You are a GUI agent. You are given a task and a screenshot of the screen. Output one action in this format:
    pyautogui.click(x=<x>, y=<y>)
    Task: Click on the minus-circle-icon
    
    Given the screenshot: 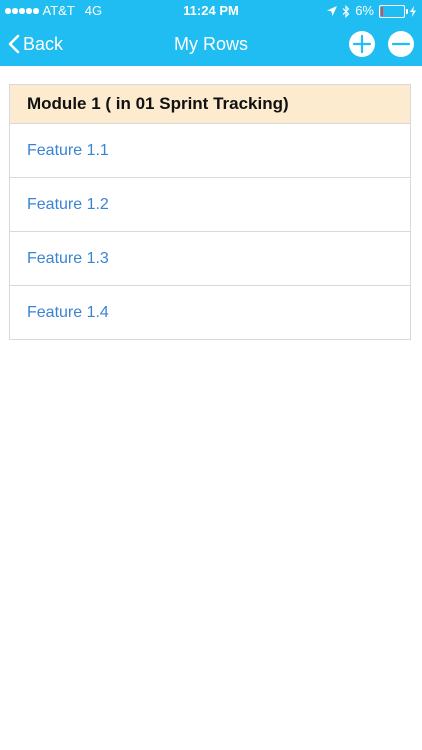 What is the action you would take?
    pyautogui.click(x=401, y=44)
    